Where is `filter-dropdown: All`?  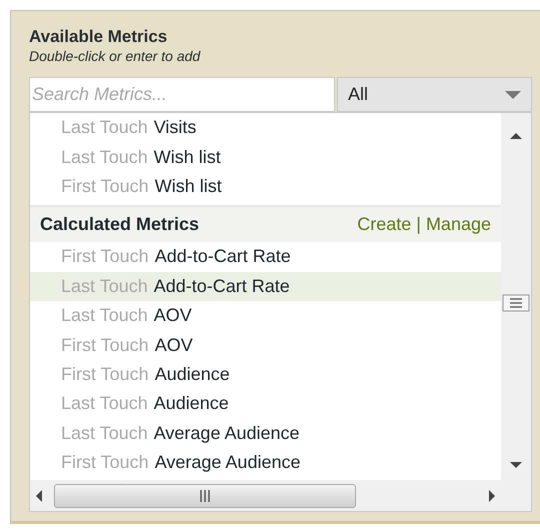 filter-dropdown: All is located at coordinates (434, 94).